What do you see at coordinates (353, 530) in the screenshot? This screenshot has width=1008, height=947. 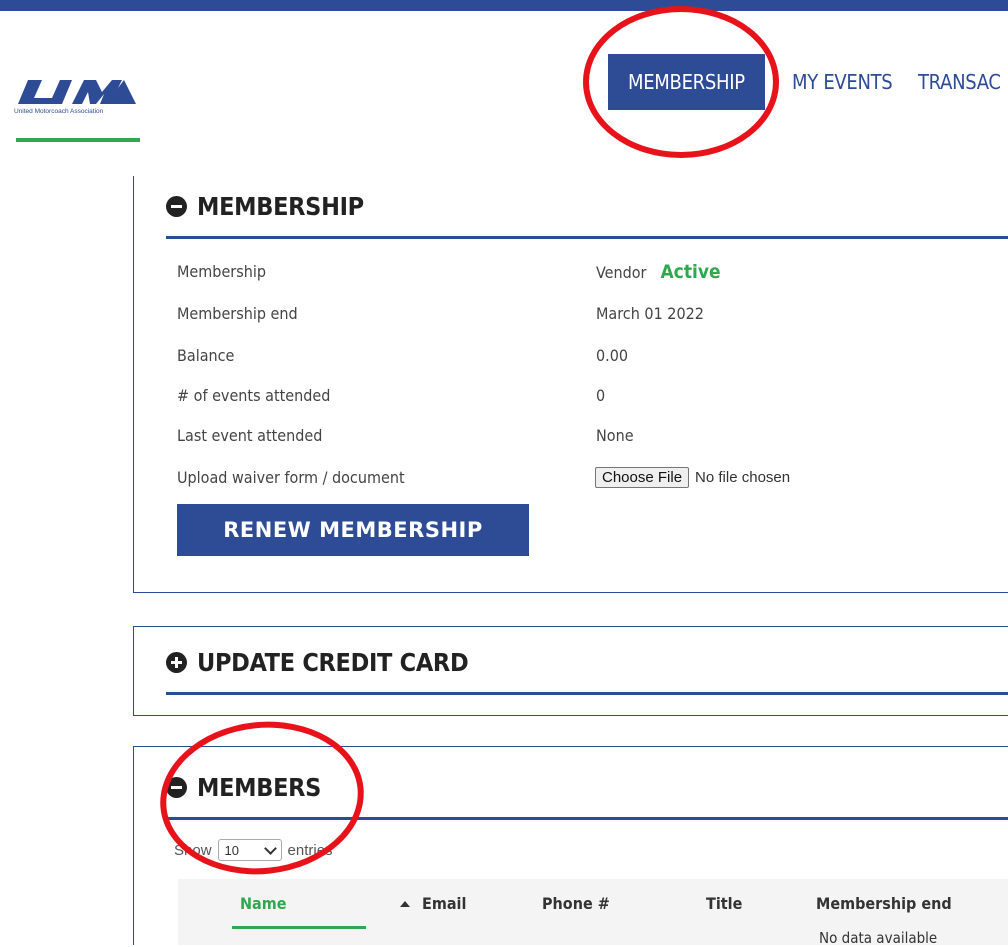 I see `renew-membership-button: RENEW MEMBERSHIP` at bounding box center [353, 530].